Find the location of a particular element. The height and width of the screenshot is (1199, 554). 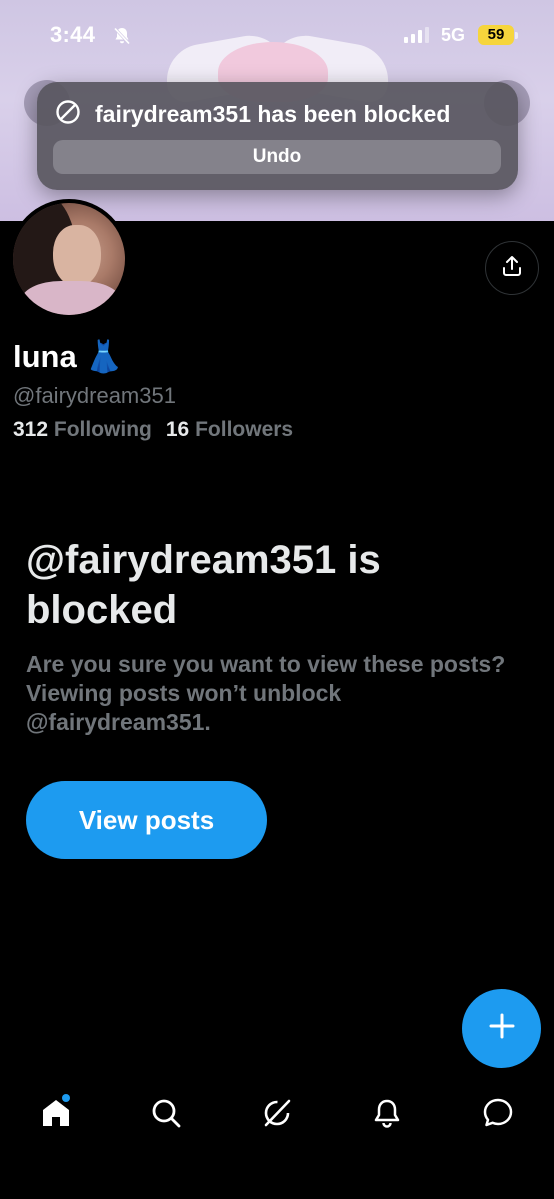

messages-icon is located at coordinates (498, 1115).